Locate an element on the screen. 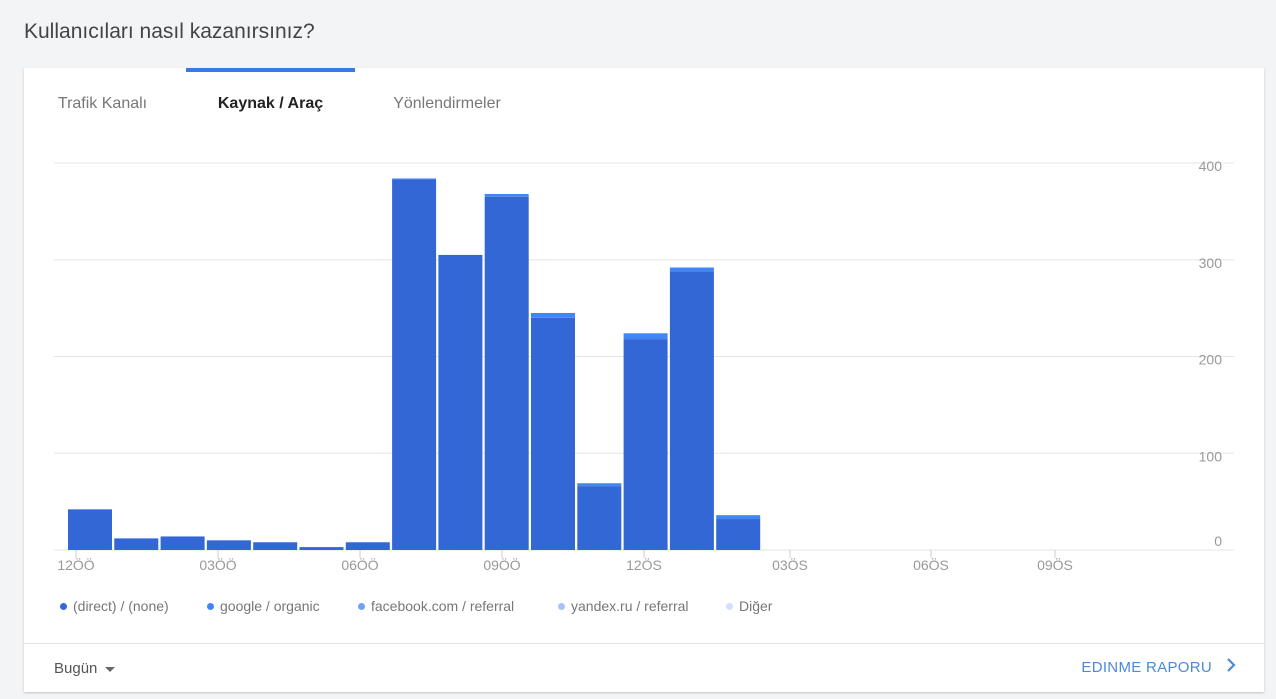 The height and width of the screenshot is (699, 1276). bar-11ÖÖ-s1 is located at coordinates (599, 485).